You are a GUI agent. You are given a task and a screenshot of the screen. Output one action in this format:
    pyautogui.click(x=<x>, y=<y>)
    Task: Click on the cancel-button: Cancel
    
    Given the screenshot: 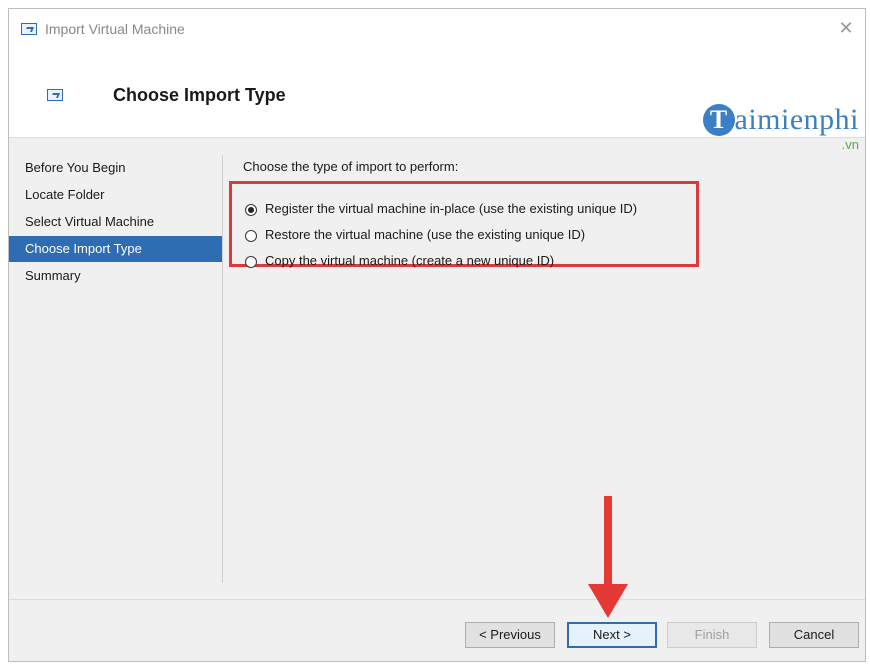 What is the action you would take?
    pyautogui.click(x=814, y=635)
    